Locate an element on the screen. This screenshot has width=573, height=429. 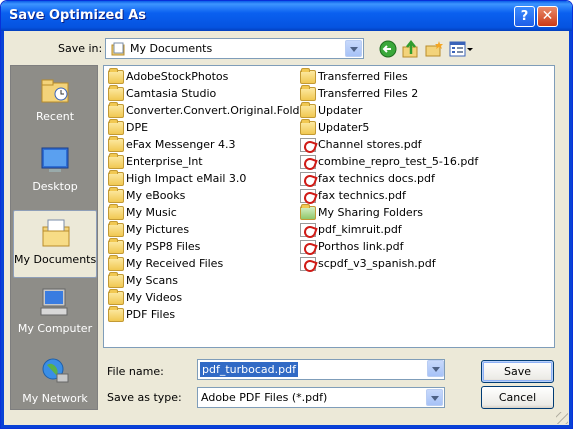
place-recent: Recent is located at coordinates (55, 102).